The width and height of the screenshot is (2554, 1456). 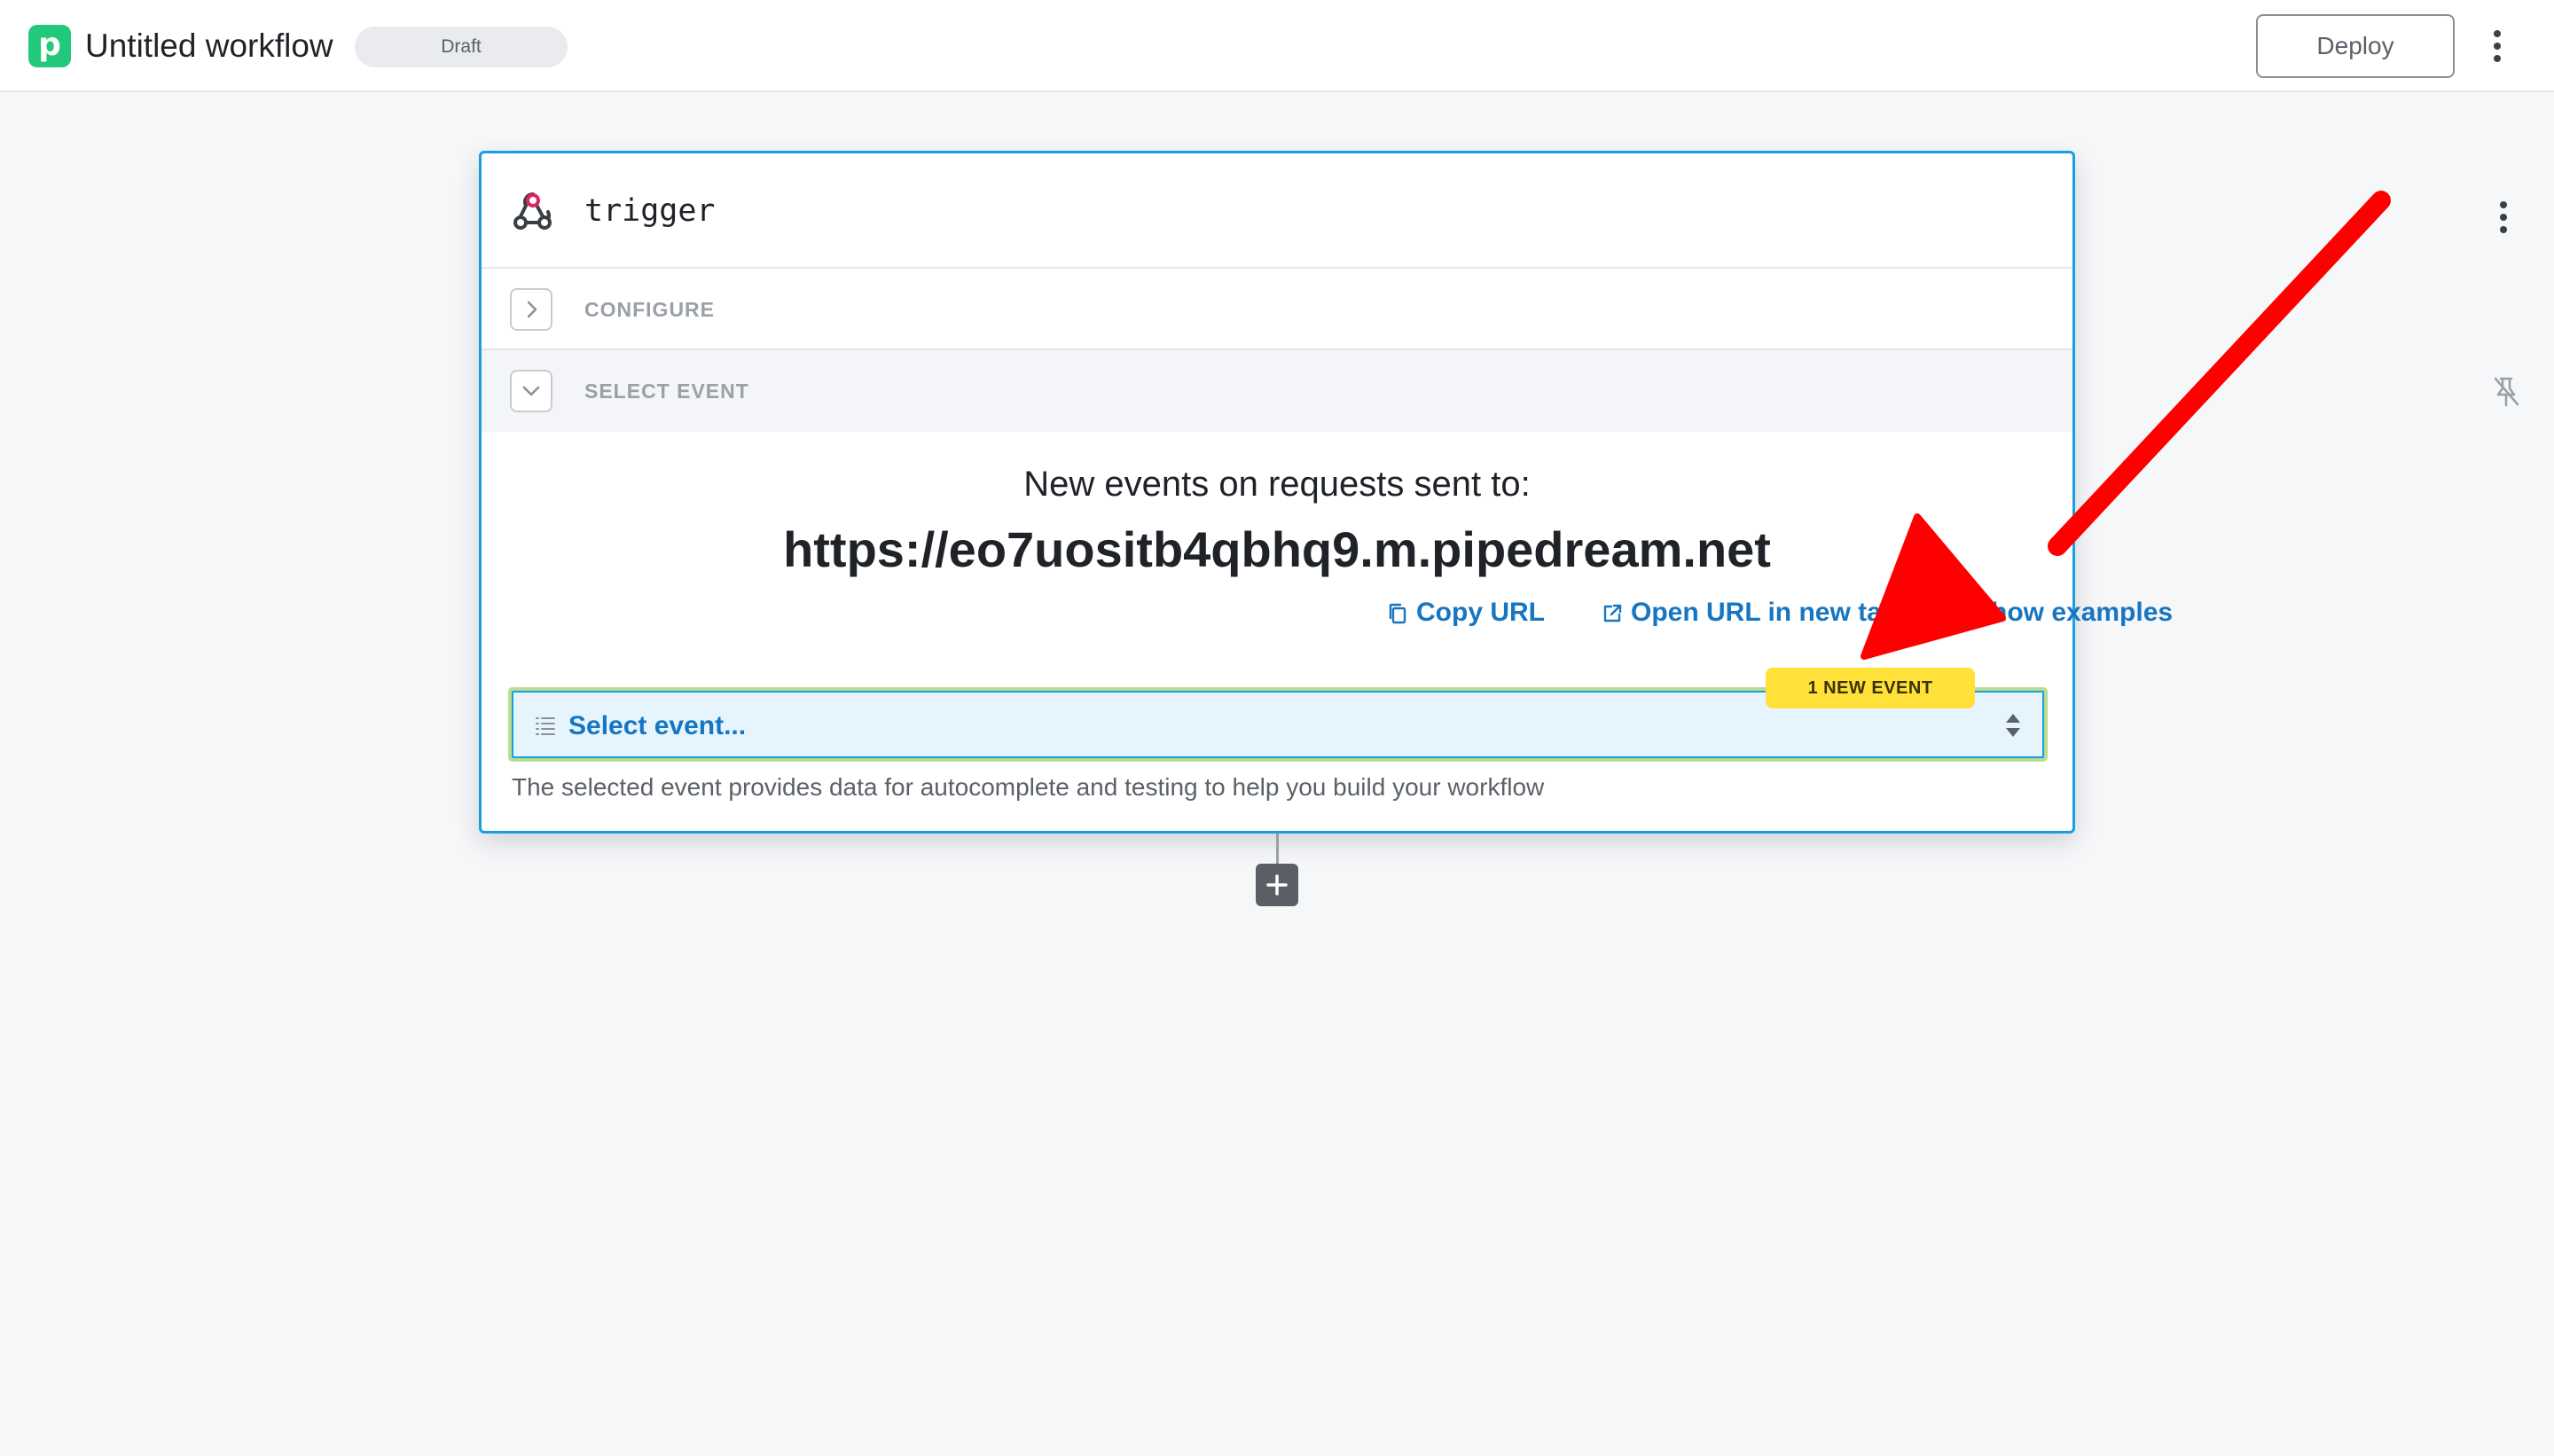 What do you see at coordinates (461, 47) in the screenshot?
I see `status-badge: Draft` at bounding box center [461, 47].